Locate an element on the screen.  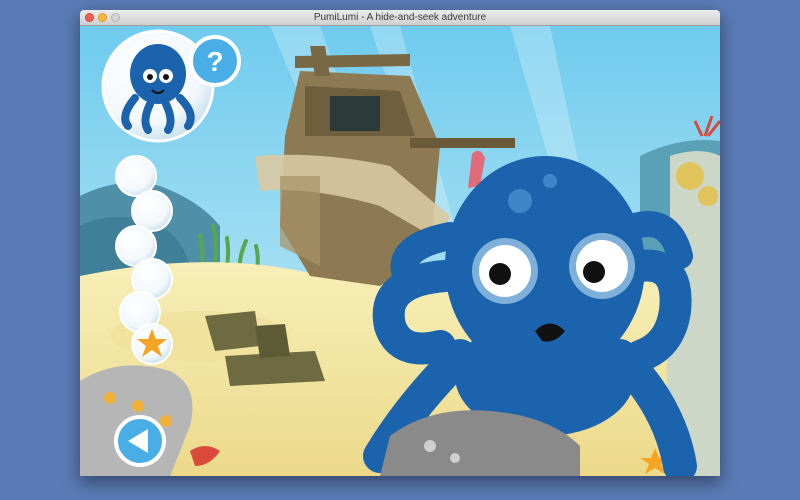
title-bar: PumiLumi - A hide-and-seek adventure is located at coordinates (400, 18).